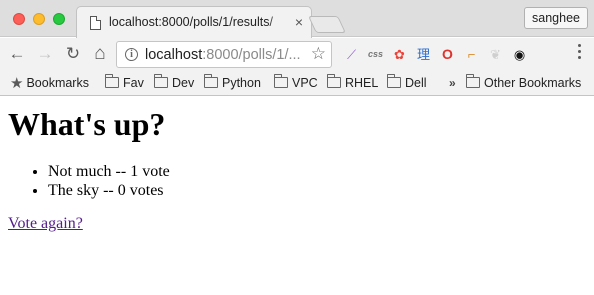  Describe the element at coordinates (95, 23) in the screenshot. I see `page-icon` at that location.